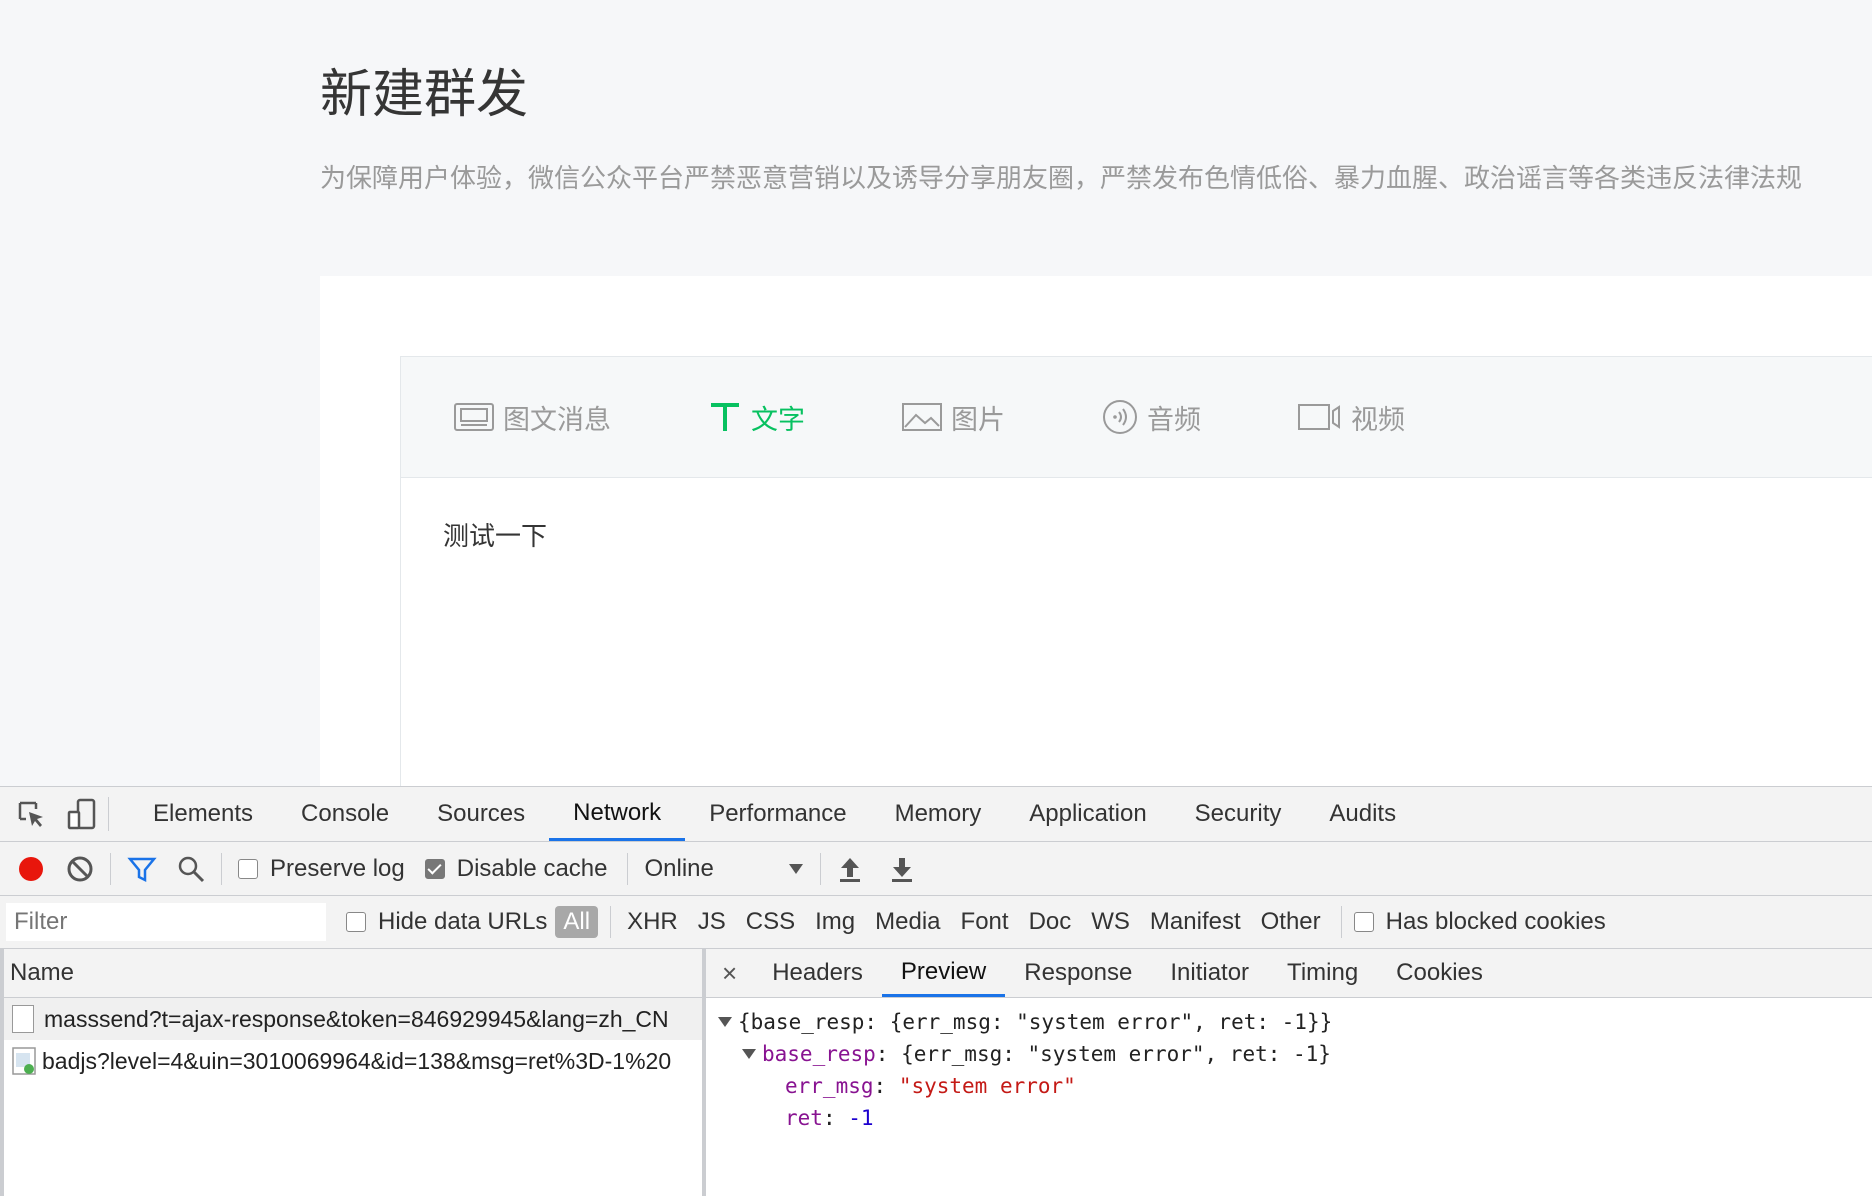  I want to click on json-key-err-msg: err_msg, so click(829, 1086).